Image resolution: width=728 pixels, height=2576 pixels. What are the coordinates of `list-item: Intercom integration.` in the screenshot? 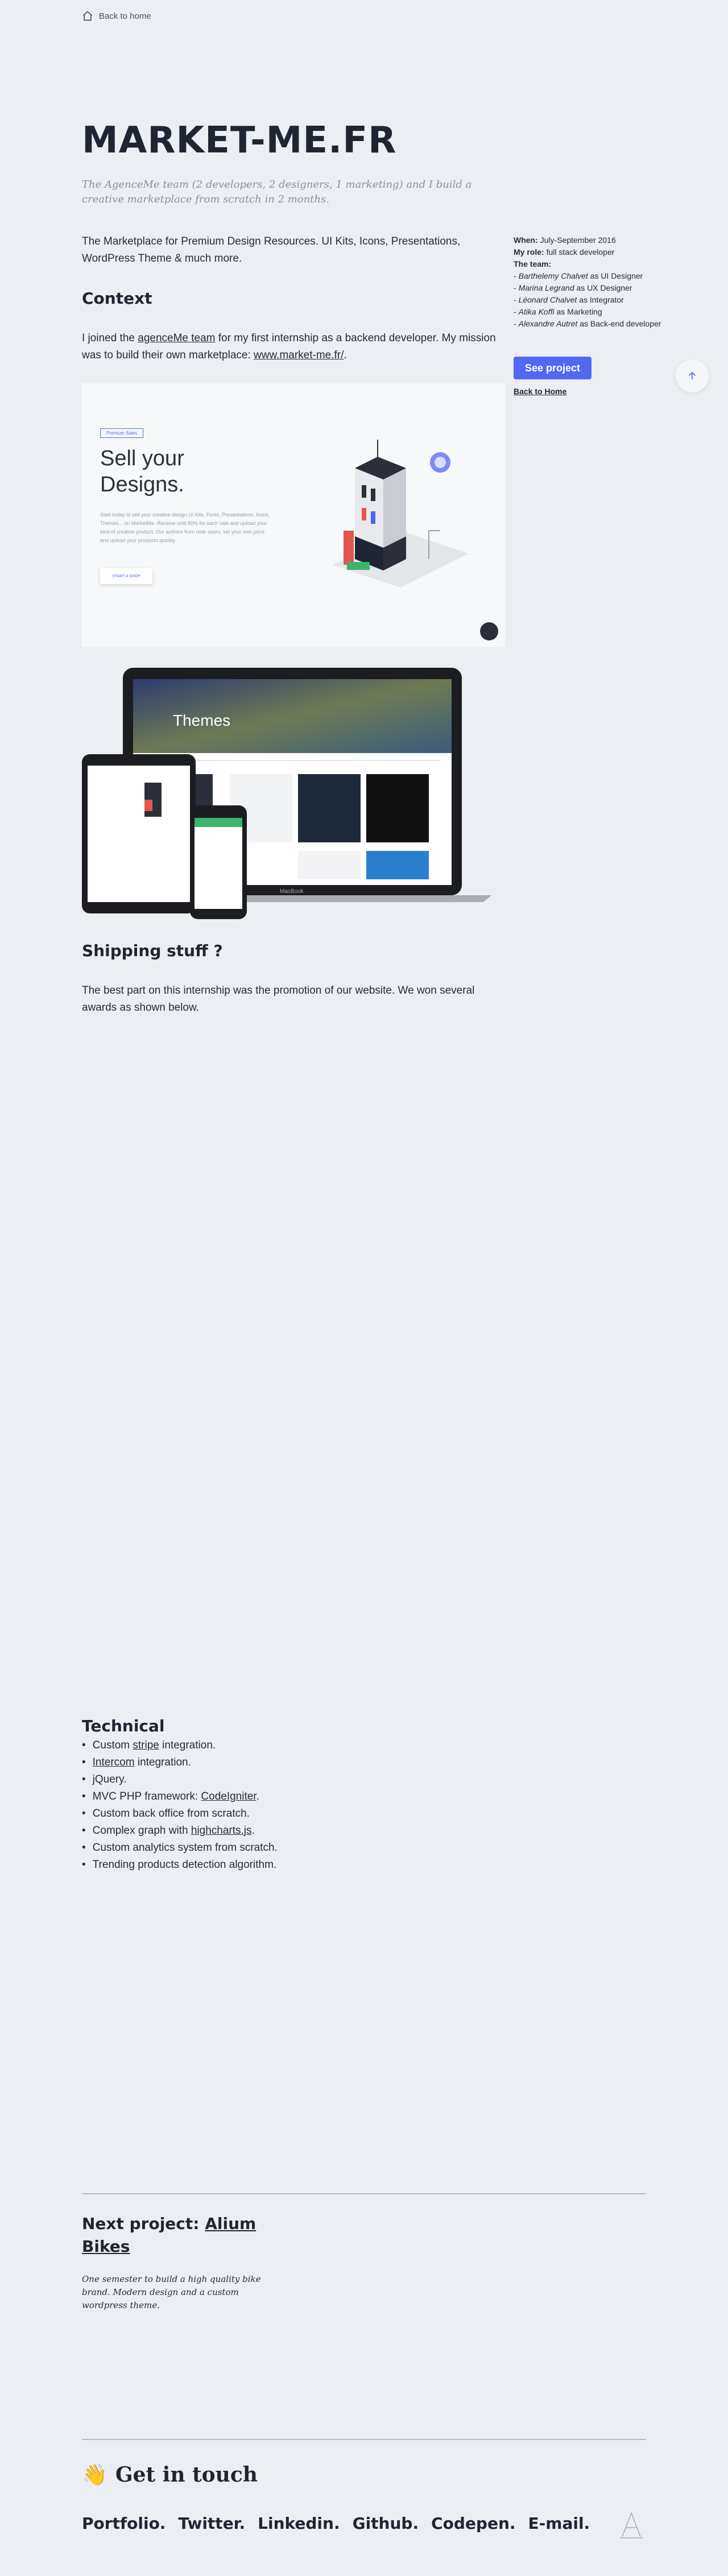 It's located at (180, 1762).